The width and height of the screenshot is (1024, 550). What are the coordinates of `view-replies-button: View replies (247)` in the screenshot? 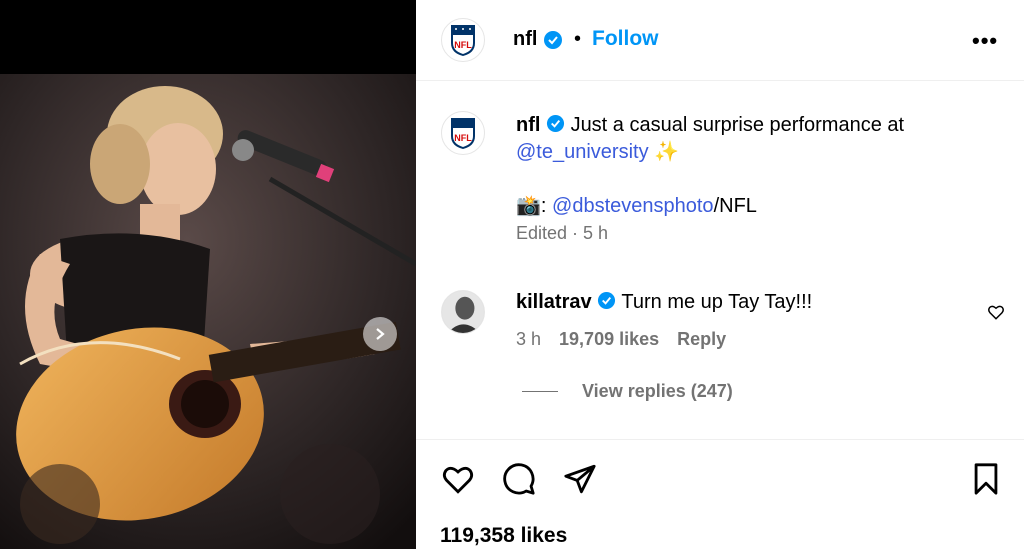 It's located at (627, 391).